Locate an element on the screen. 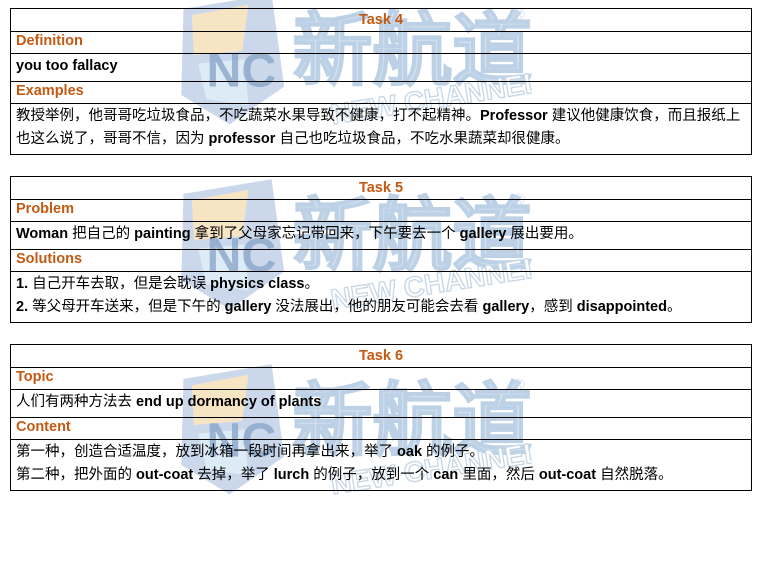  task-section-label: Definition is located at coordinates (381, 42).